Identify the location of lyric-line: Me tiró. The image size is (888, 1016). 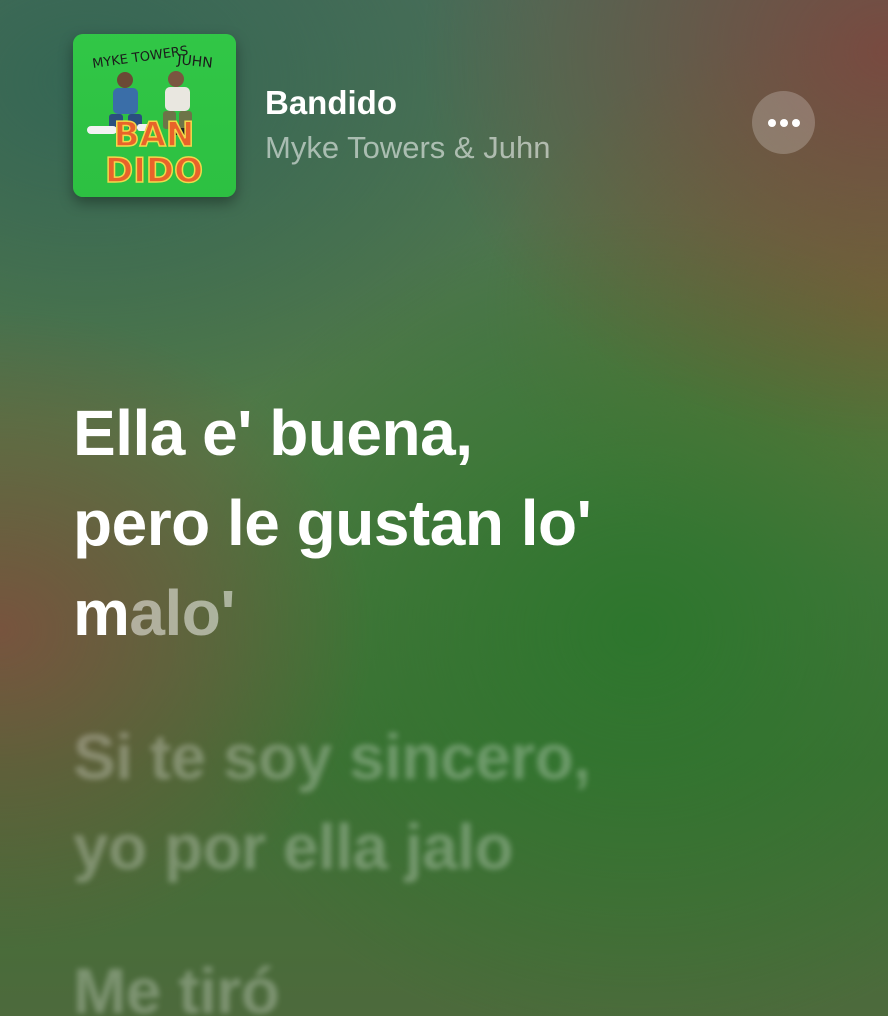
(176, 985).